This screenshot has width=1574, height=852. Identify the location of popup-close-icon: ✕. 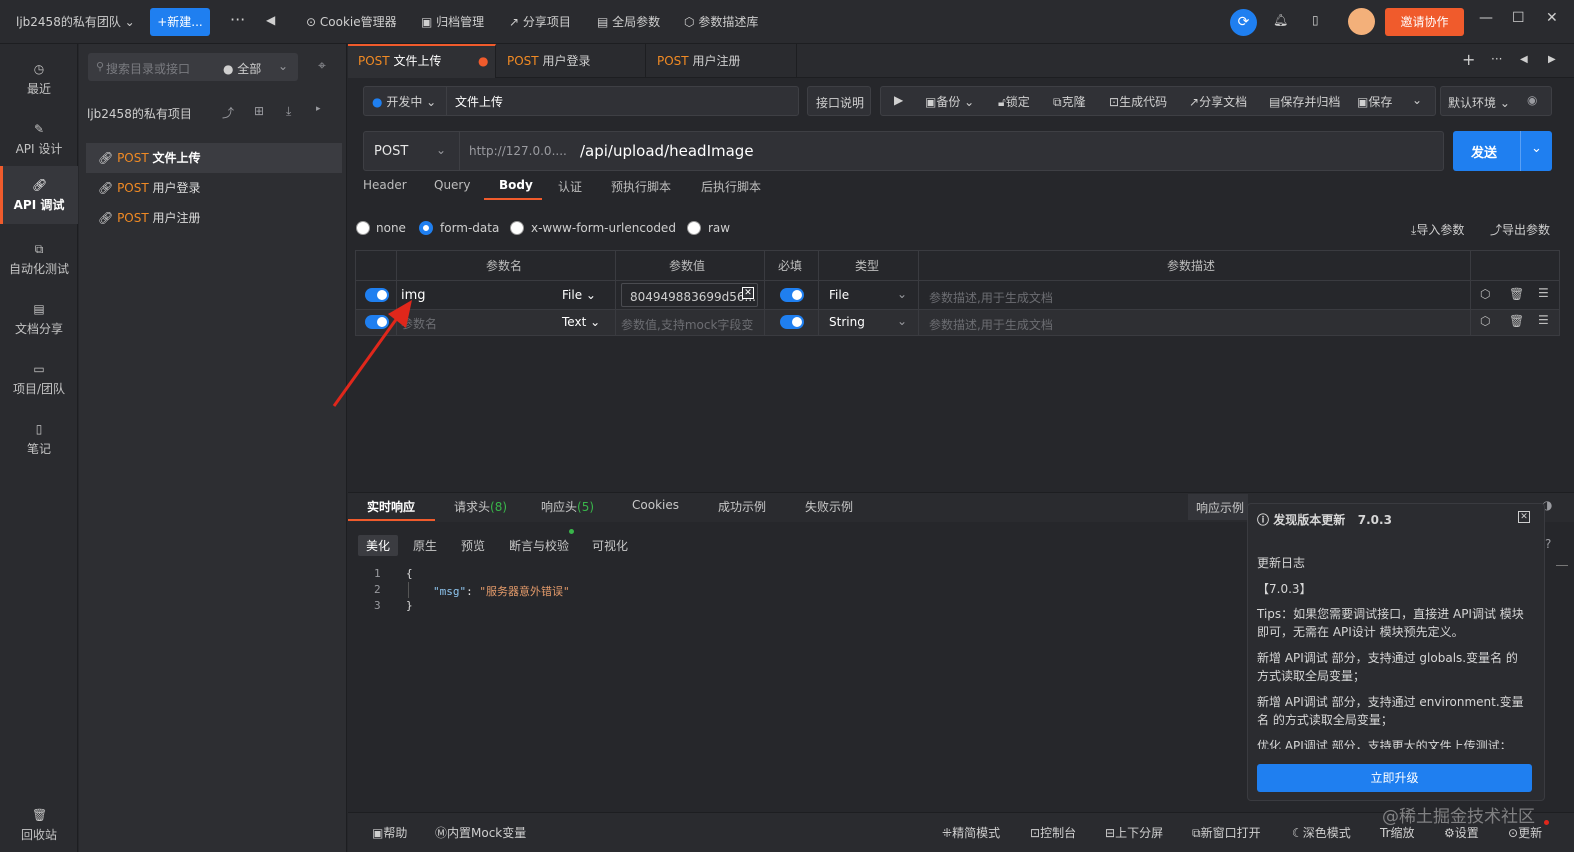
(1524, 517).